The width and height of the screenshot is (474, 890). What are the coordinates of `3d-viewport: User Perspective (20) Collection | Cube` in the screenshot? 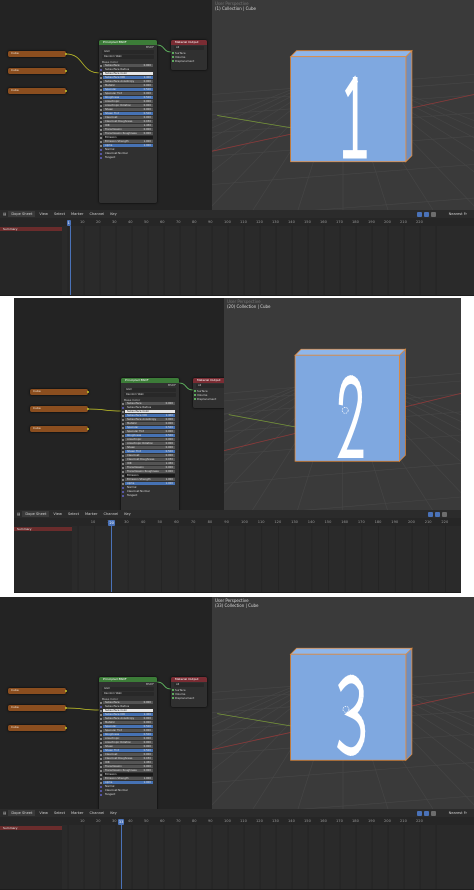 It's located at (342, 404).